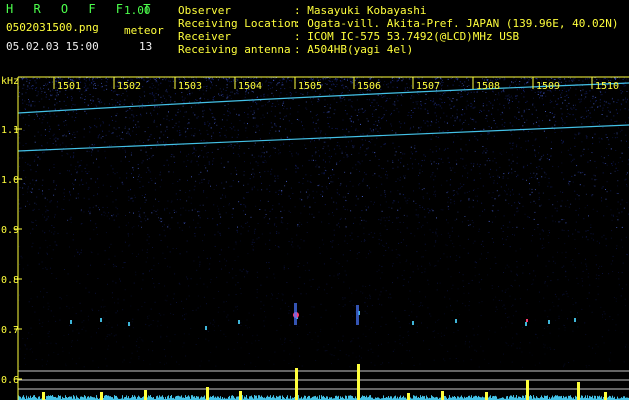 This screenshot has width=629, height=400. Describe the element at coordinates (146, 46) in the screenshot. I see `meteor-count: 13` at that location.